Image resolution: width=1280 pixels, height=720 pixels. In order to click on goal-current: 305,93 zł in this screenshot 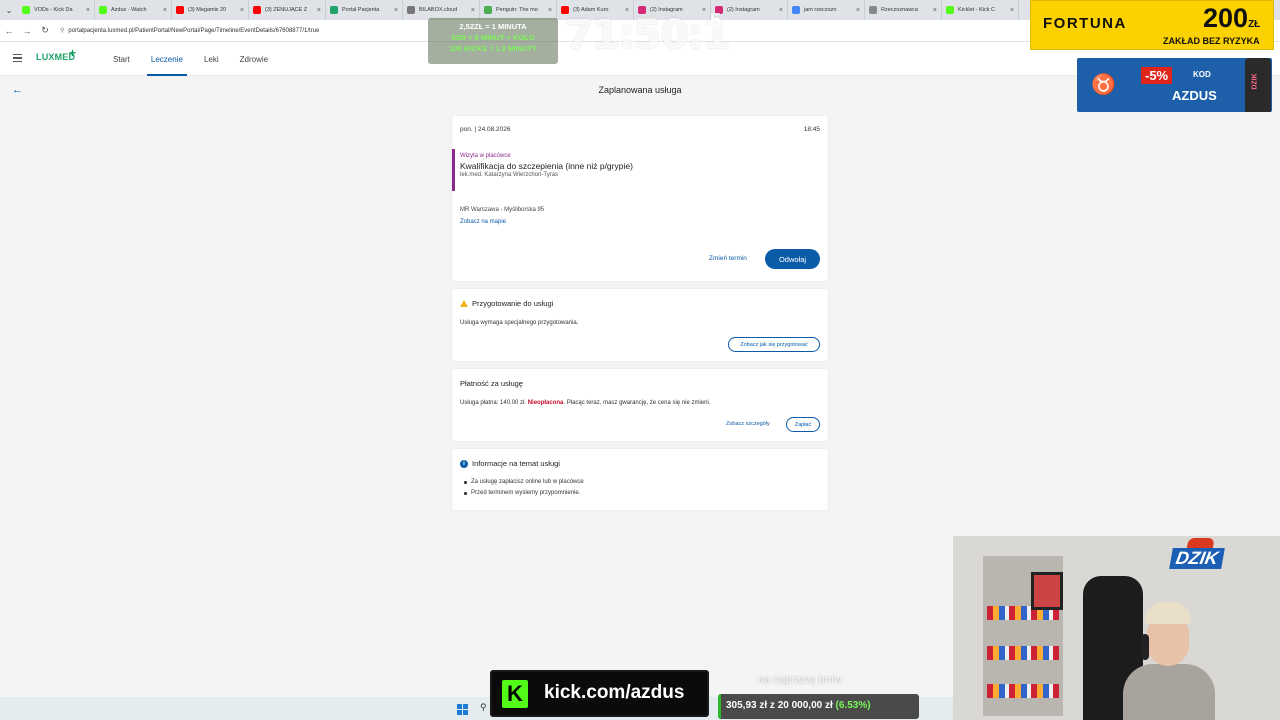, I will do `click(747, 705)`.